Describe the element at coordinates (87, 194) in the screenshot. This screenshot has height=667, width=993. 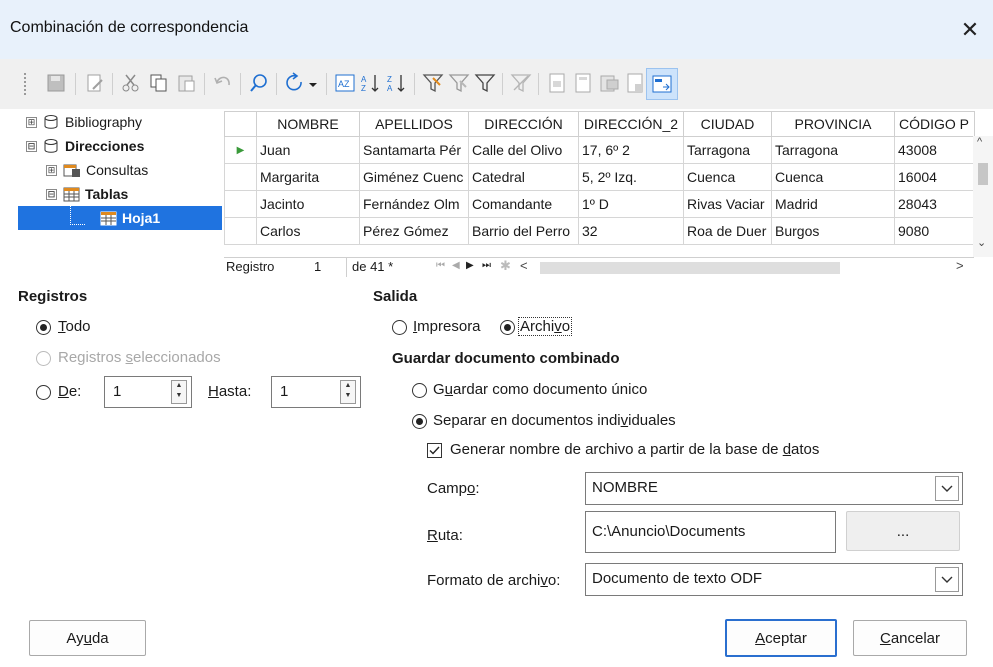
I see `tree-item-tablas: ⊟ Tablas` at that location.